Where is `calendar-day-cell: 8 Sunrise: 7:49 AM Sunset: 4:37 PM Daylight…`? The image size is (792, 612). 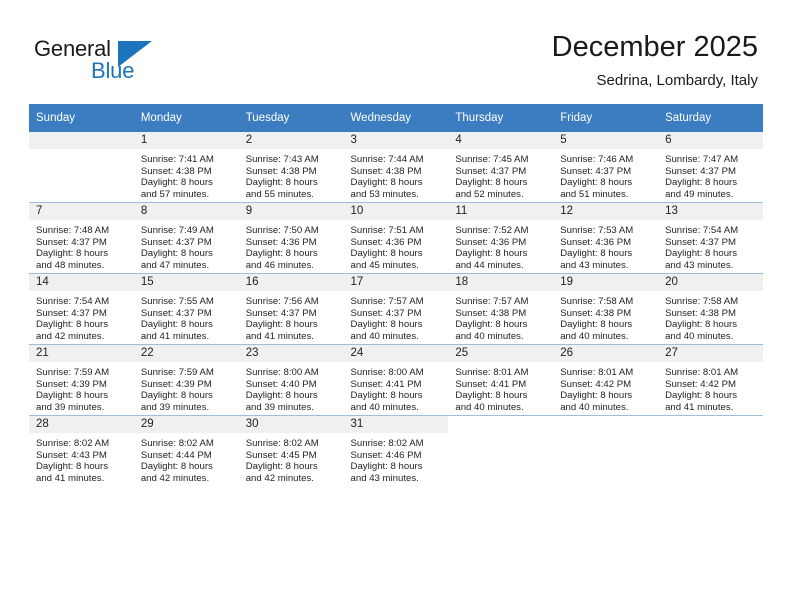
calendar-day-cell: 8 Sunrise: 7:49 AM Sunset: 4:37 PM Daylight… is located at coordinates (186, 238).